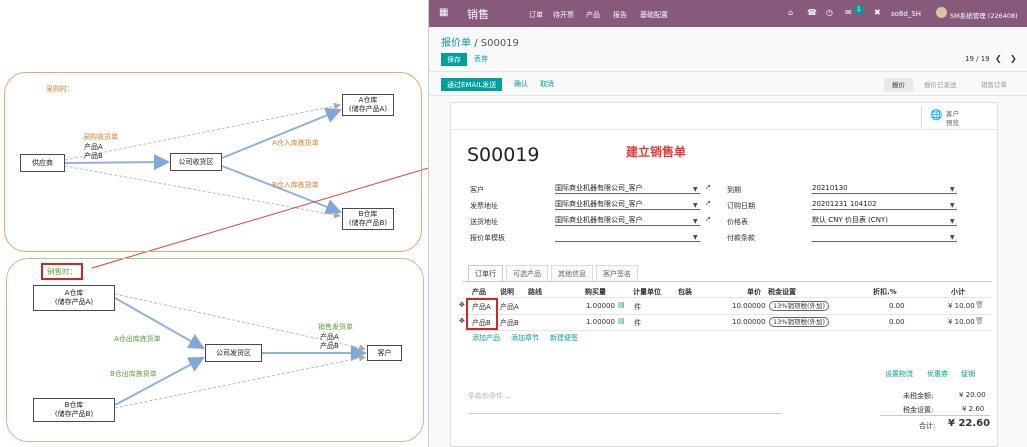  I want to click on apps-grid-icon: ▦, so click(443, 13).